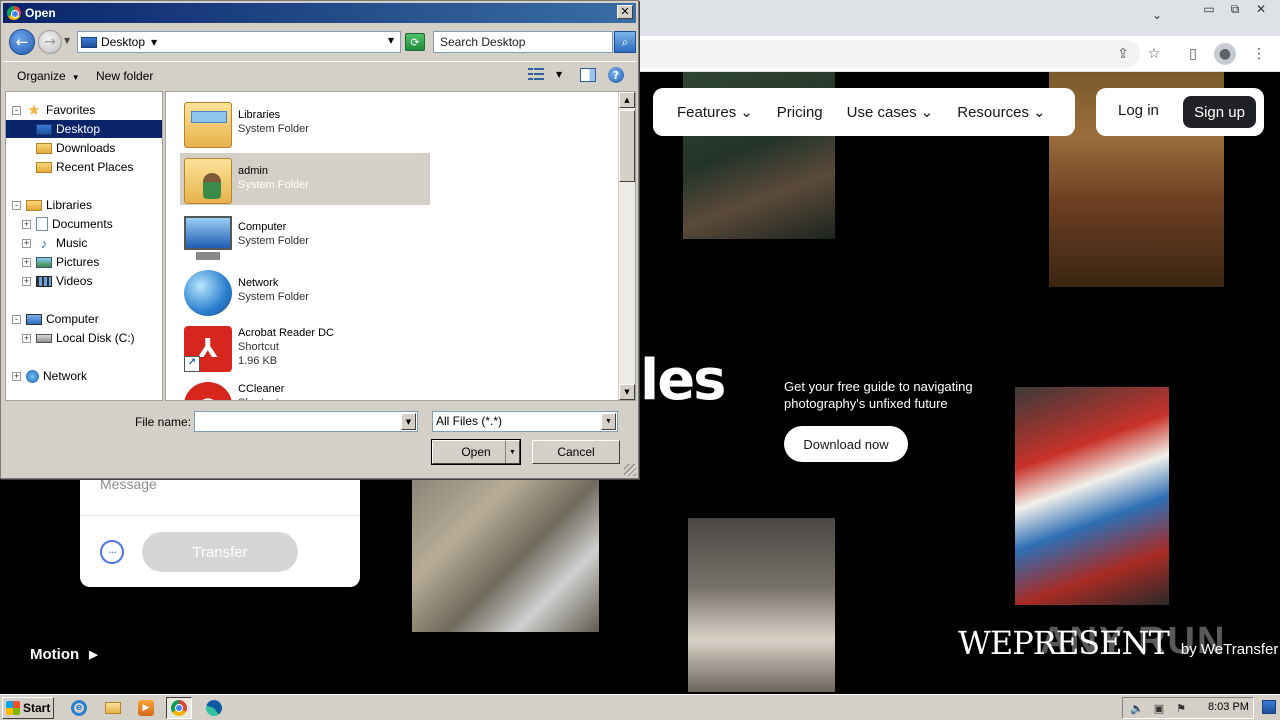  I want to click on internet-explorer-icon: e, so click(79, 708).